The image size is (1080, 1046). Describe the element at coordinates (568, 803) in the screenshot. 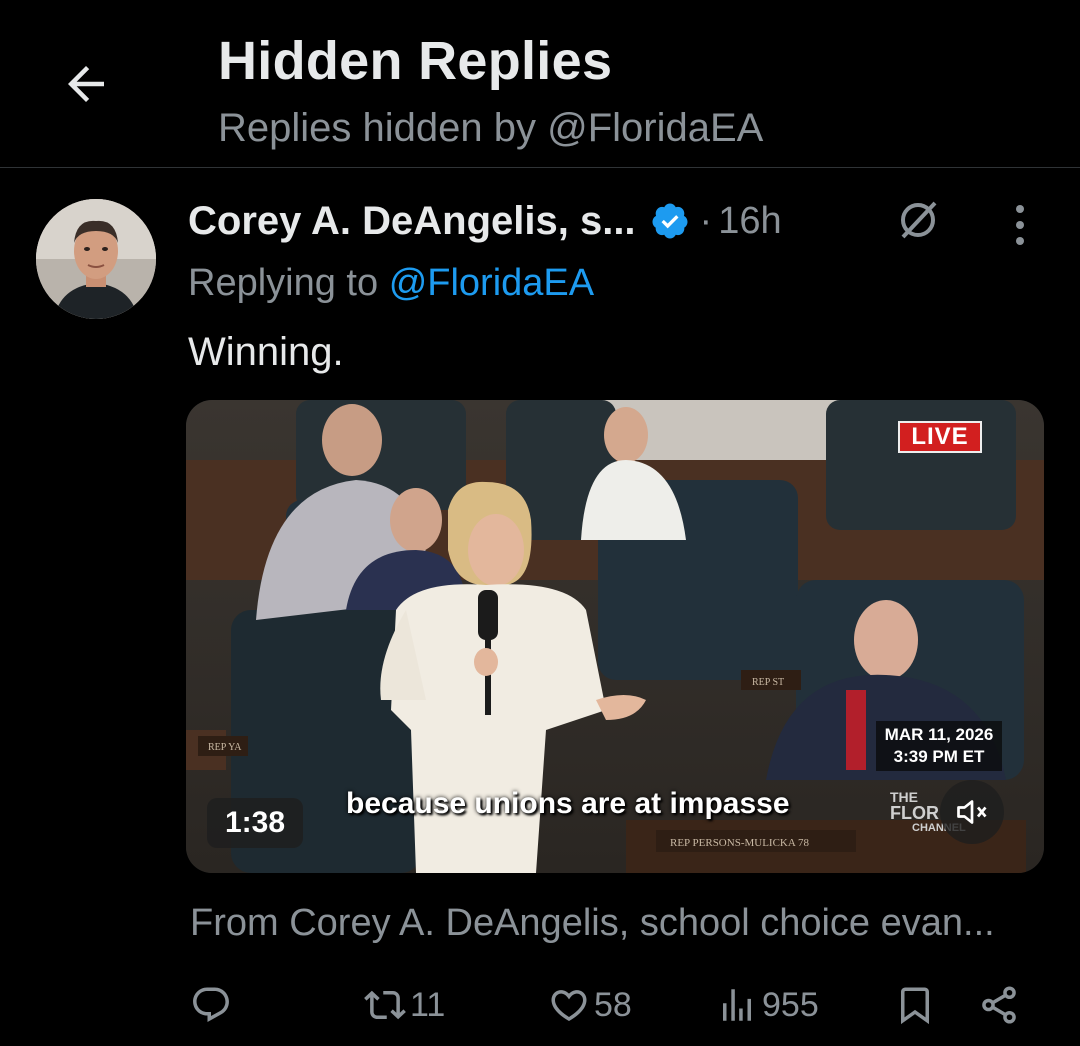

I see `video-caption: because unions are at impasse` at that location.